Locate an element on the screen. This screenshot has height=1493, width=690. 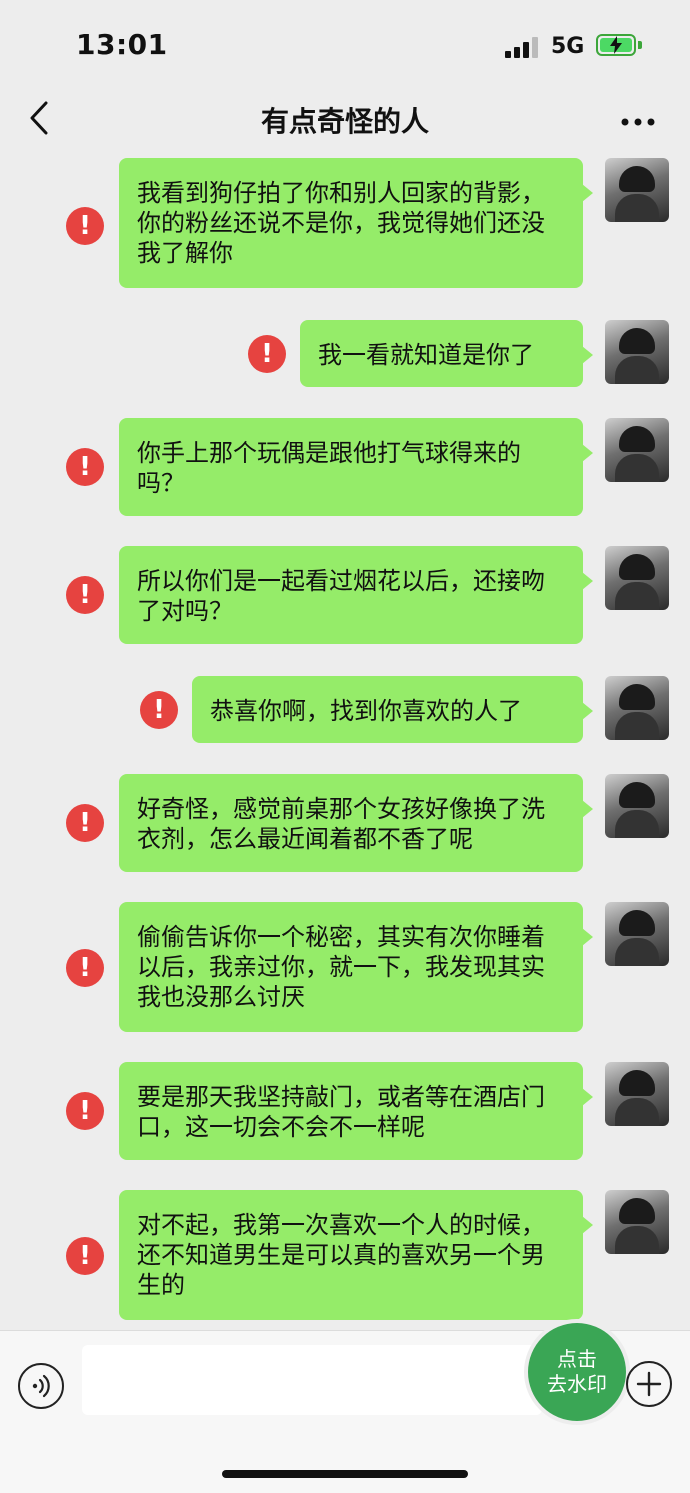
chat-title: 有点奇怪的人 is located at coordinates (344, 121).